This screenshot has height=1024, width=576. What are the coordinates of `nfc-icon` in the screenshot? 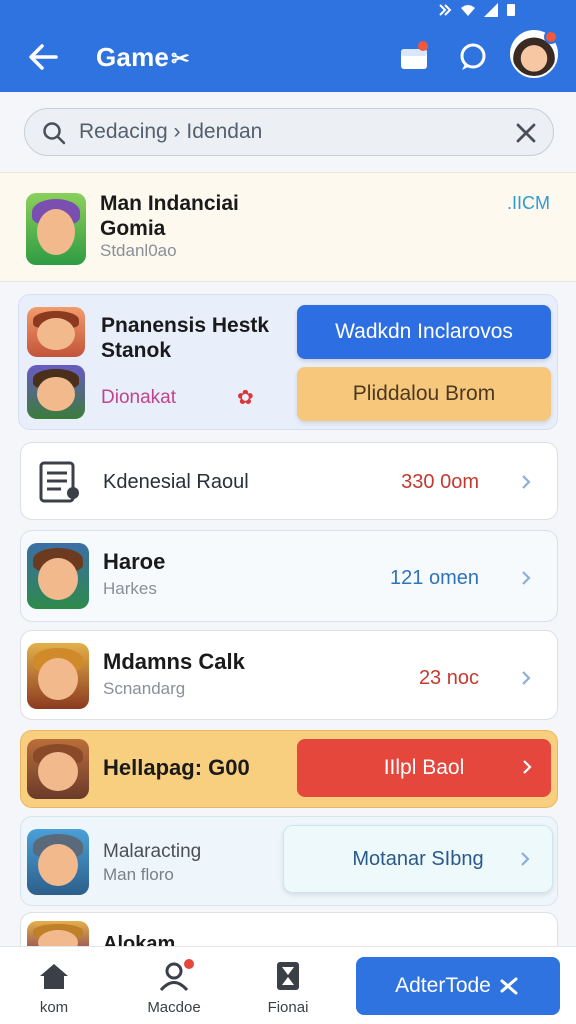 It's located at (445, 10).